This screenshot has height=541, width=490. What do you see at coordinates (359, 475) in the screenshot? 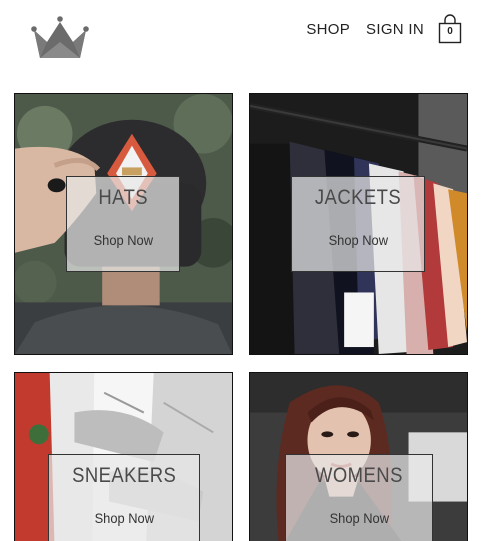
I see `category-title: WOMENS` at bounding box center [359, 475].